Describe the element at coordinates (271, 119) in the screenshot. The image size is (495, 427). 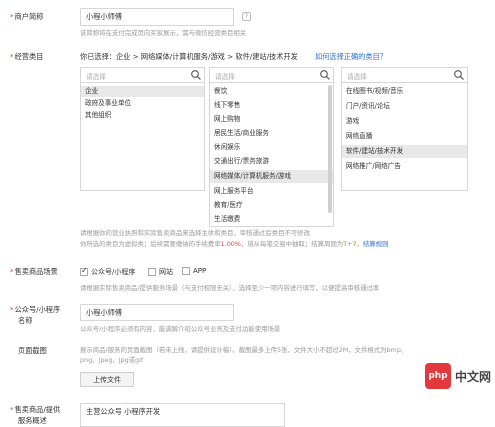
I see `column-2-option: 网上购物` at that location.